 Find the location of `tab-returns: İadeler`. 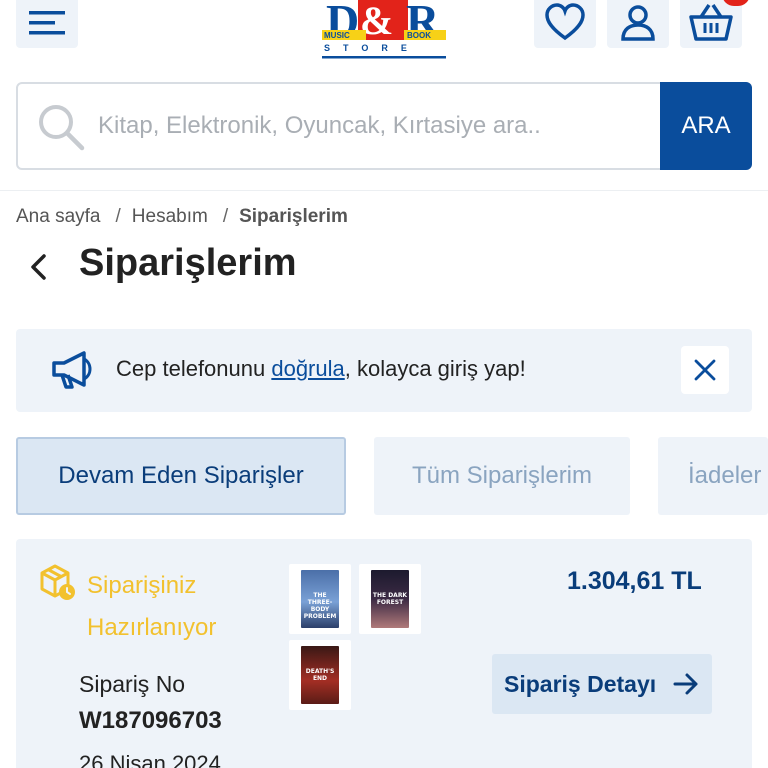

tab-returns: İadeler is located at coordinates (713, 476).